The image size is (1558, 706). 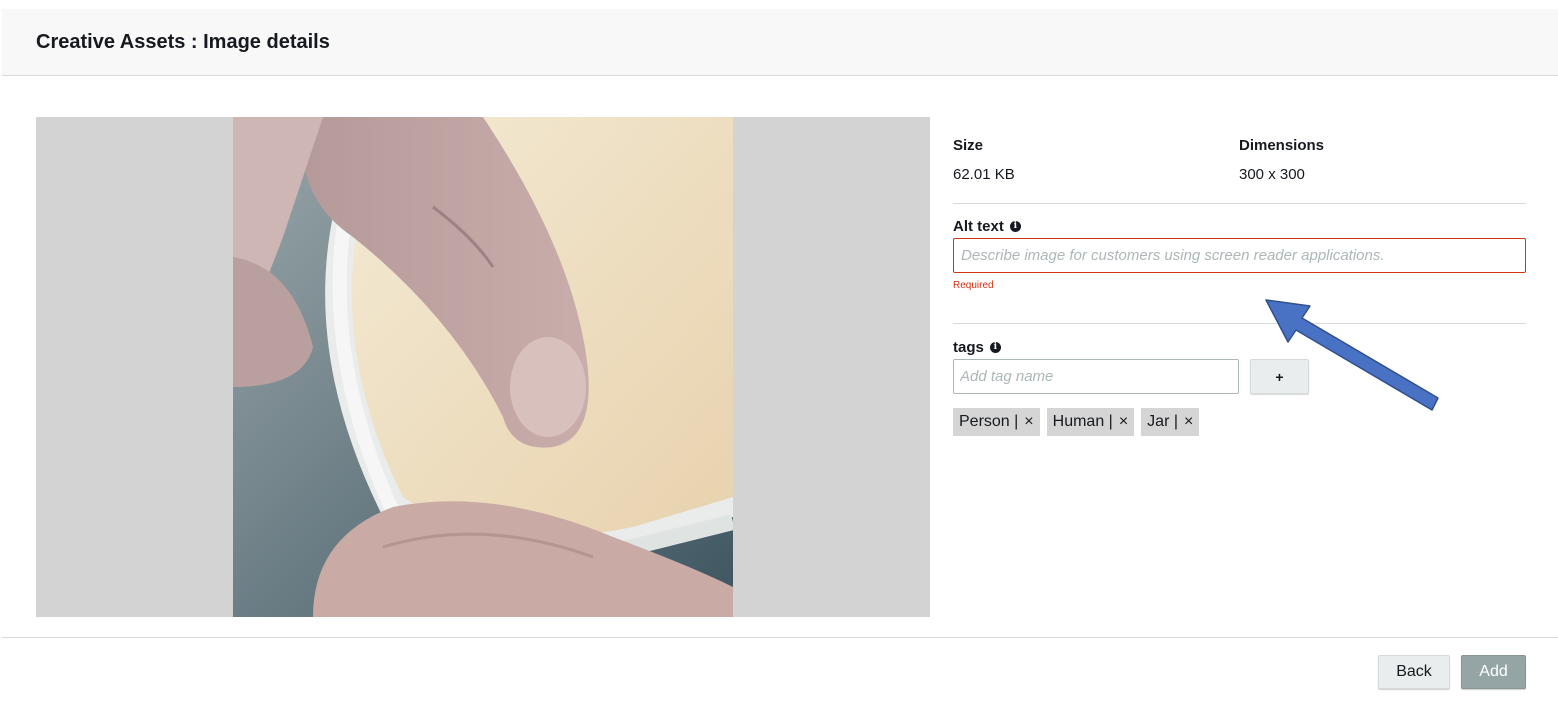 What do you see at coordinates (1352, 355) in the screenshot?
I see `annotation-arrow-icon` at bounding box center [1352, 355].